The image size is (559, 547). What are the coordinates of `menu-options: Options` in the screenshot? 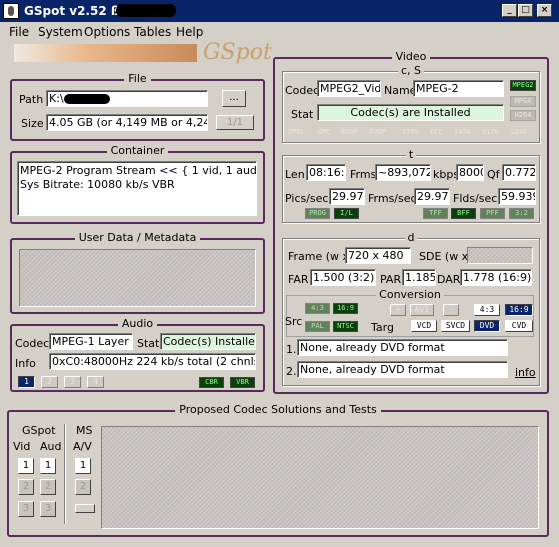 It's located at (107, 32).